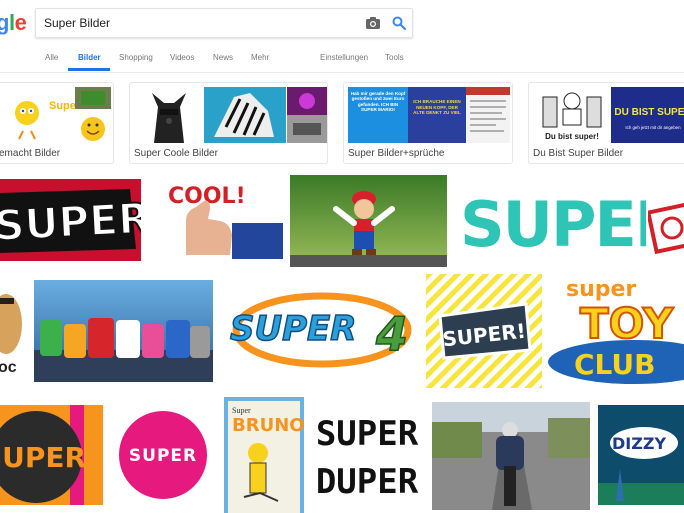 Image resolution: width=684 pixels, height=513 pixels. I want to click on google-logo: gle, so click(13, 23).